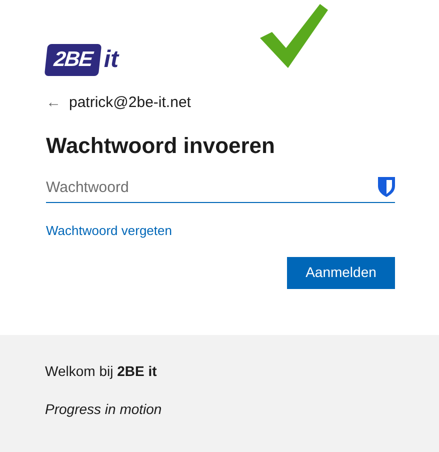 The image size is (439, 452). Describe the element at coordinates (109, 230) in the screenshot. I see `forgot-password-link: Wachtwoord vergeten` at that location.